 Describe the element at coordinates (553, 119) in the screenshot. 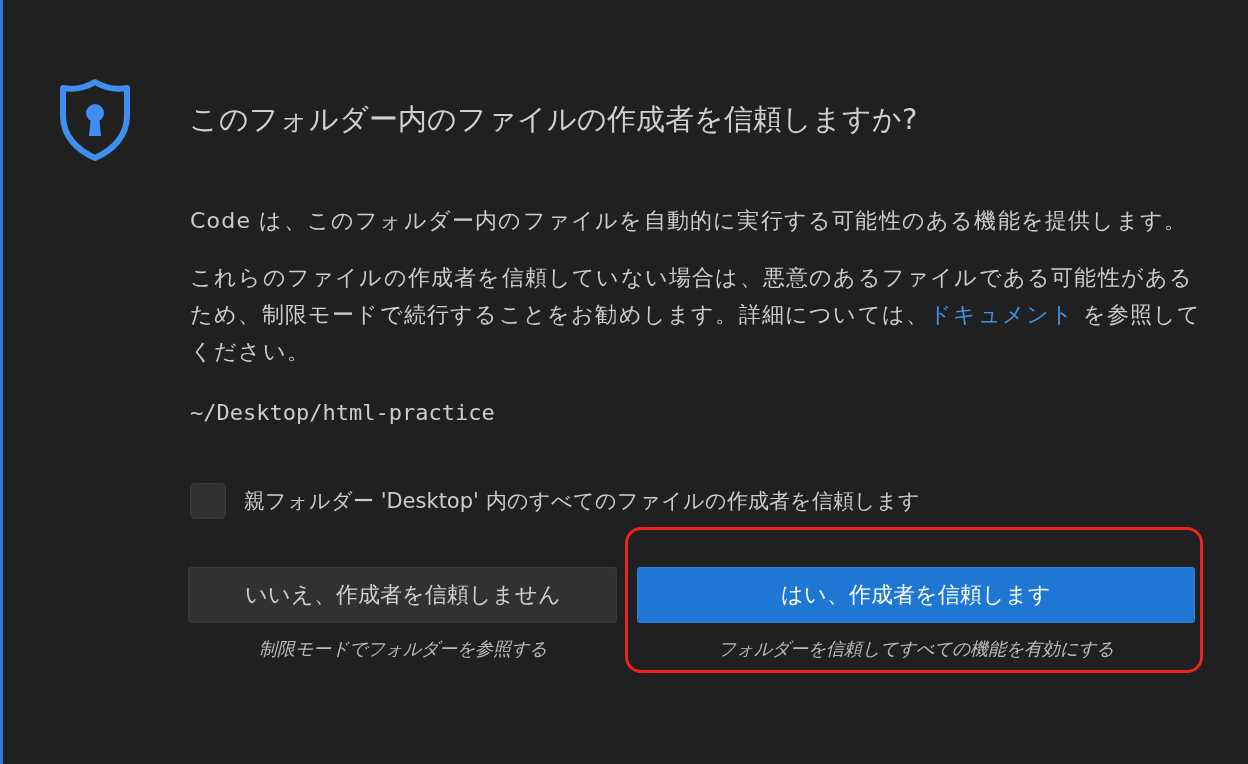

I see `dialog-title: このフォルダー内のファイルの作成者を信頼しますか?` at that location.